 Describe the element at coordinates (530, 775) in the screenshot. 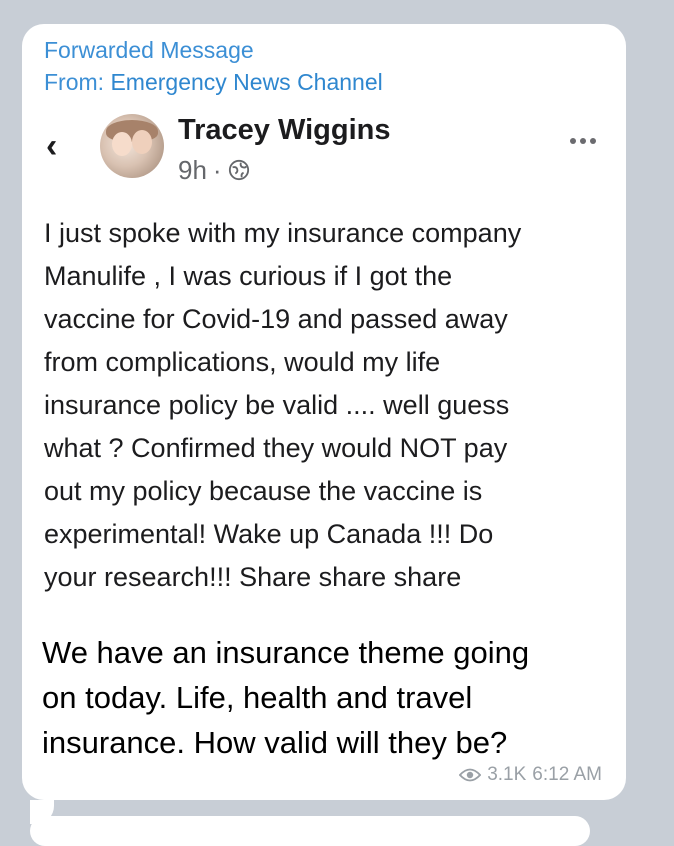

I see `message-footer: 3.1K 6:12 AM` at that location.